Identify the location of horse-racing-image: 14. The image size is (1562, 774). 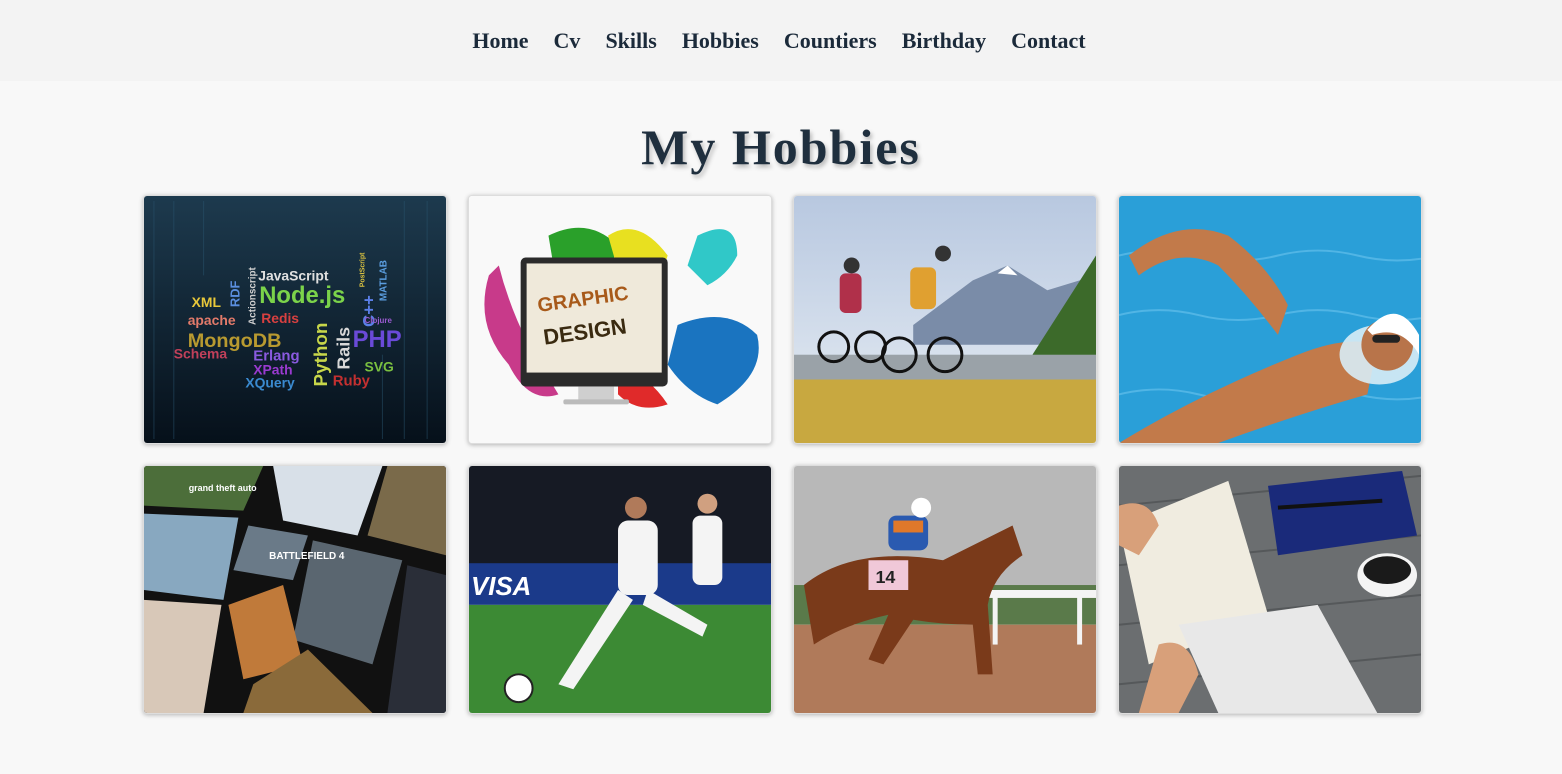
(945, 589).